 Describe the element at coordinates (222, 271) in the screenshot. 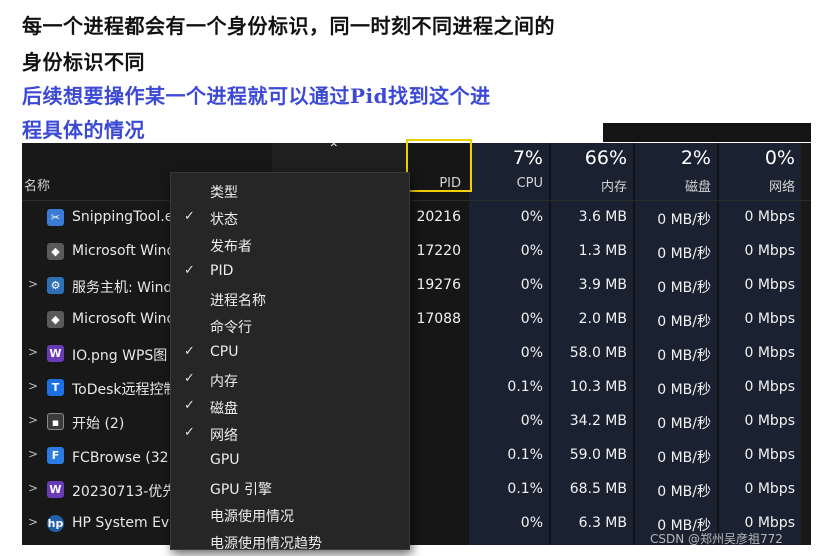

I see `menu-item-label: PID` at that location.